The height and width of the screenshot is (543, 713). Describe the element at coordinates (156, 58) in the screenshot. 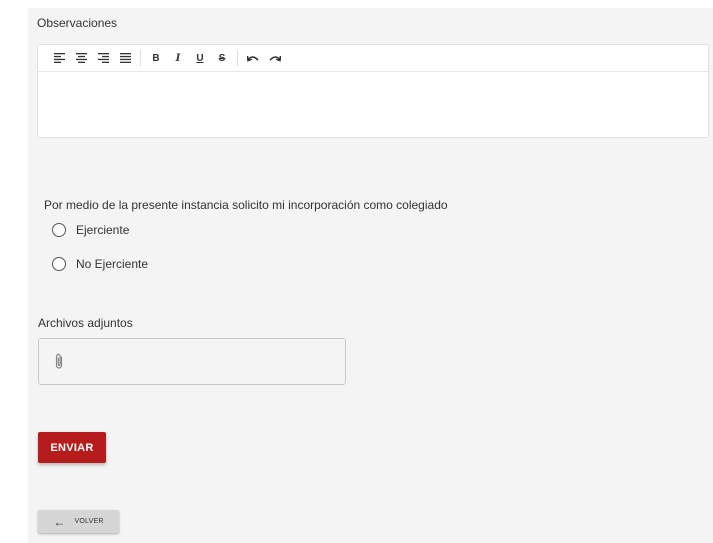

I see `bold-icon: B` at that location.